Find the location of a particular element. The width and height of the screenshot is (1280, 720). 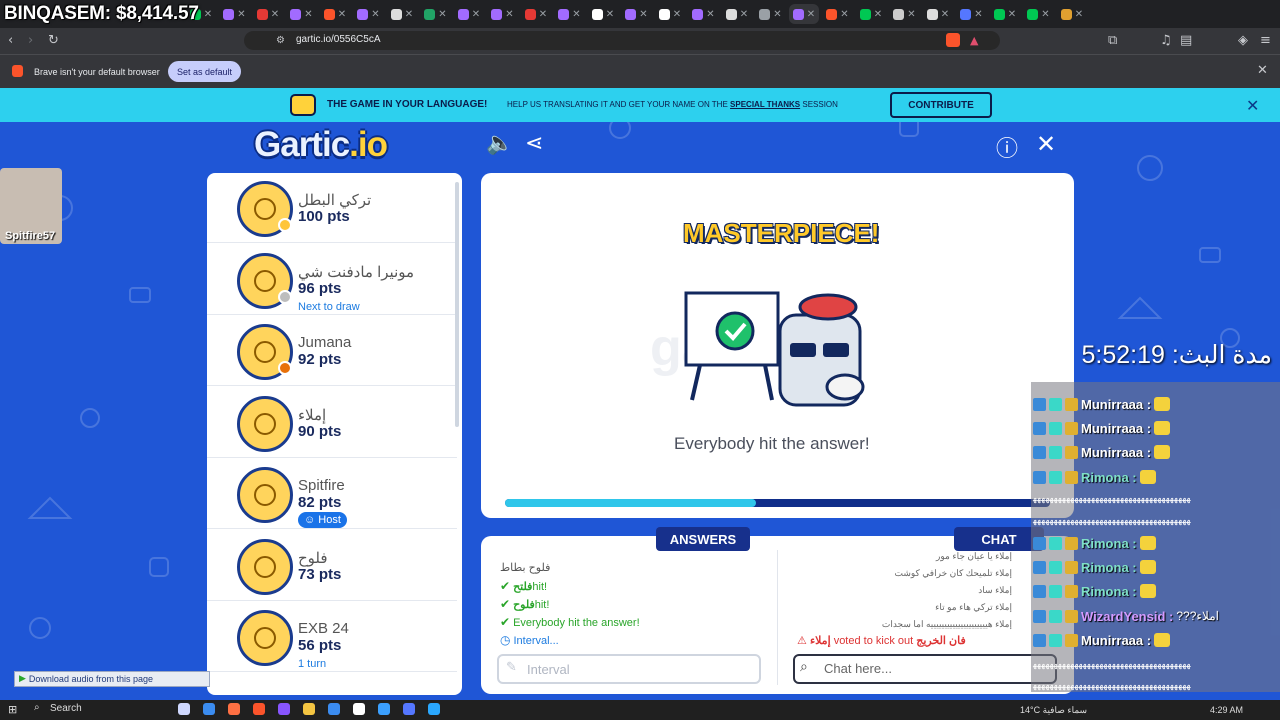

taskbar-weather: 14°C سماء صافية is located at coordinates (1053, 710).